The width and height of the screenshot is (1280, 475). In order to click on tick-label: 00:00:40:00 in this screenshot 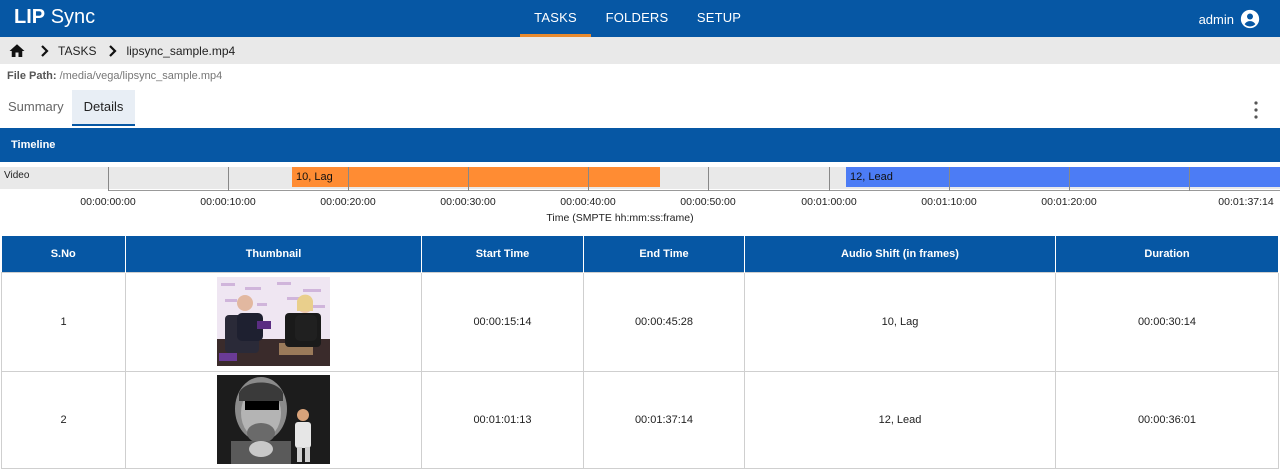, I will do `click(588, 202)`.